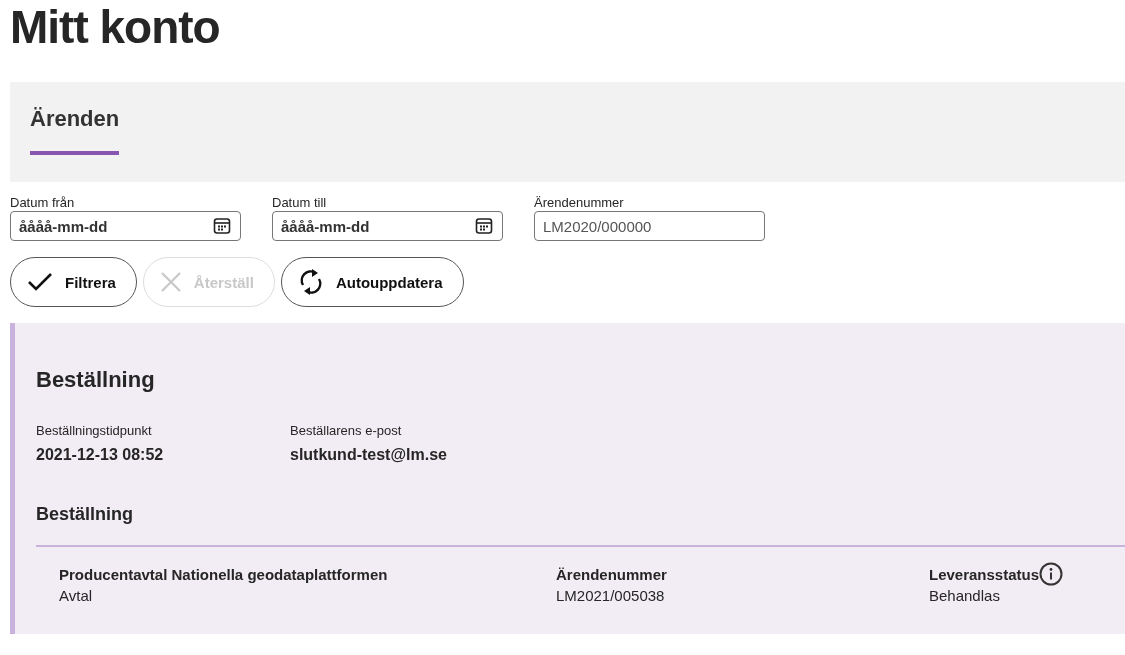 The height and width of the screenshot is (655, 1125). Describe the element at coordinates (170, 282) in the screenshot. I see `close-icon` at that location.